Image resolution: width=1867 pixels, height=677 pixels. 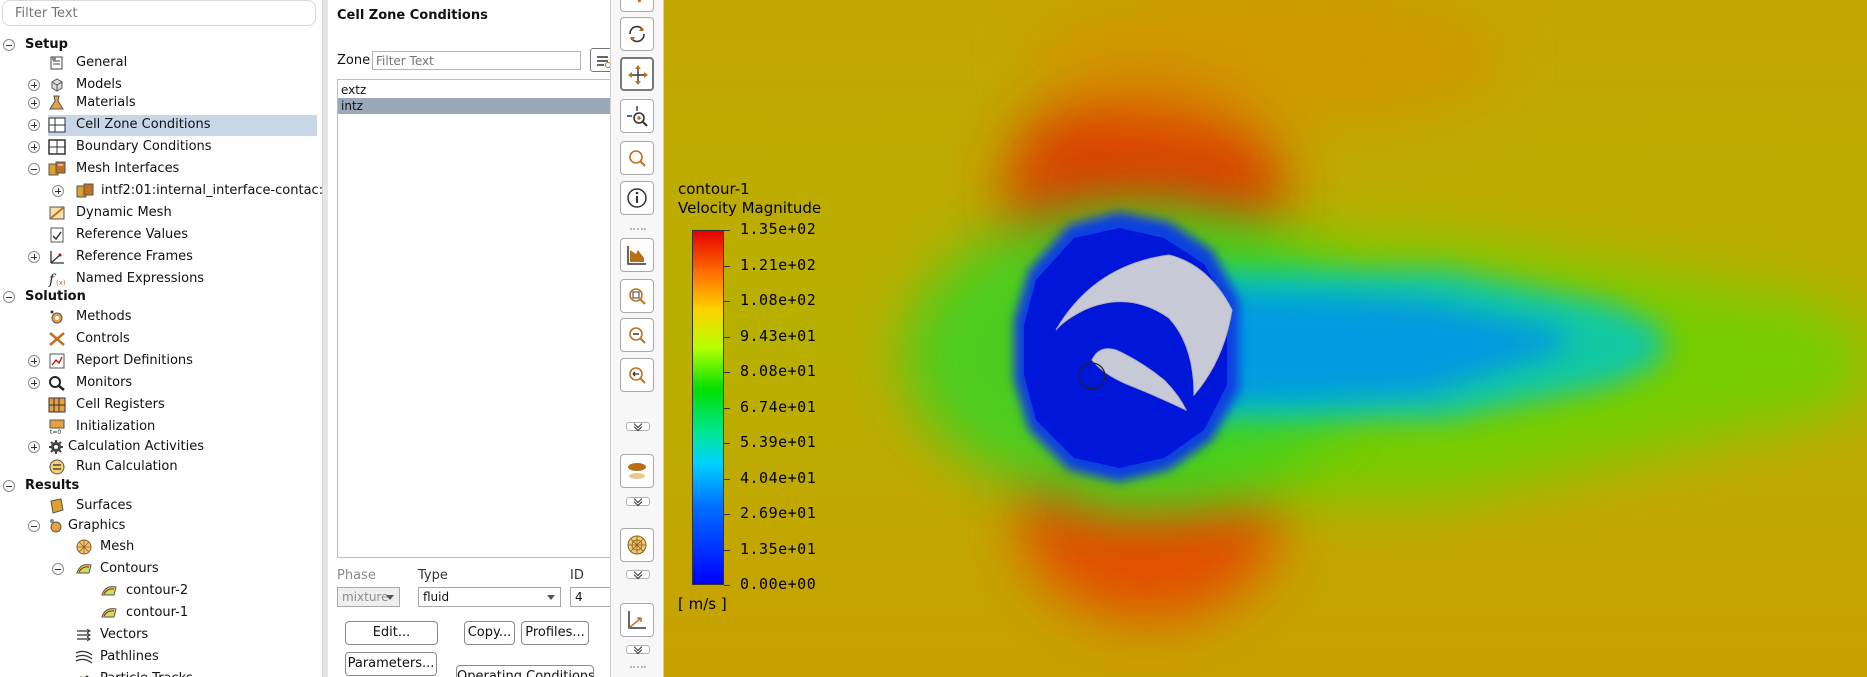 What do you see at coordinates (161, 447) in the screenshot?
I see `tree-item-calculation-activities: Calculation Activities` at bounding box center [161, 447].